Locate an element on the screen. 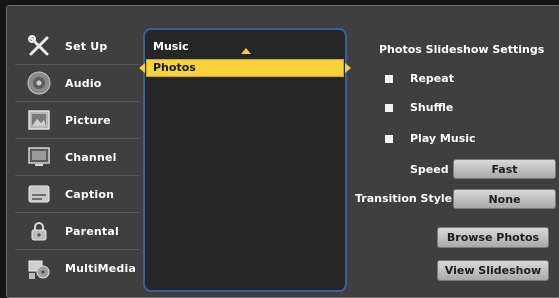 The image size is (559, 298). menu-item-audio: Audio is located at coordinates (77, 83).